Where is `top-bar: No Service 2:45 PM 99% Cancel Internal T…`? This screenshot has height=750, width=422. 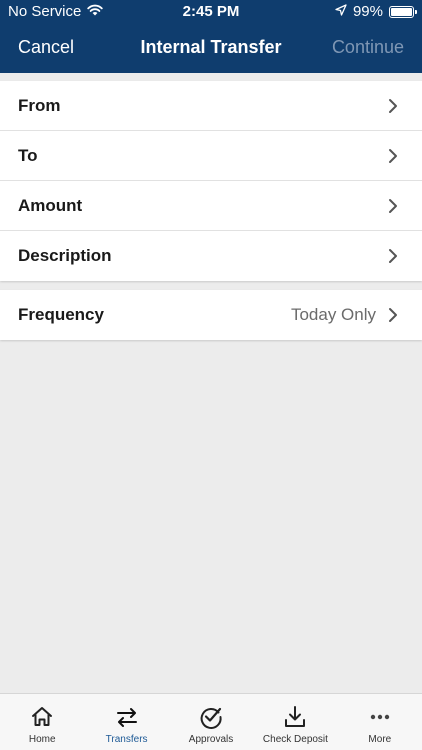 top-bar: No Service 2:45 PM 99% Cancel Internal T… is located at coordinates (211, 36).